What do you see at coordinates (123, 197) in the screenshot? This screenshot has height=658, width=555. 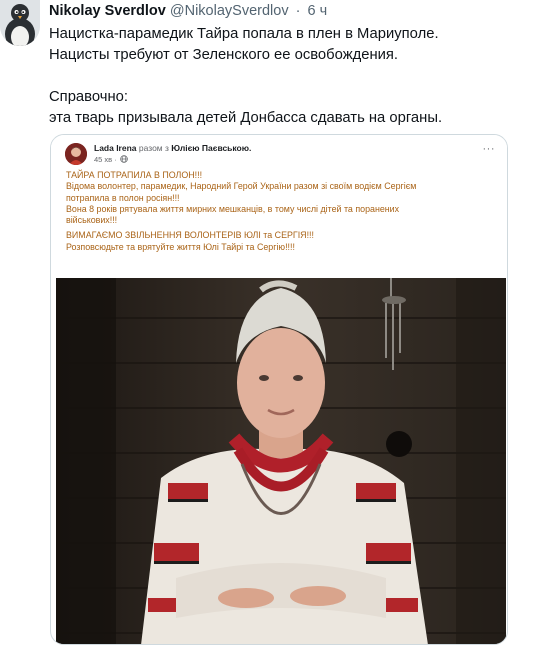 I see `fb-text-line: потрапила в полон росіян!!!` at bounding box center [123, 197].